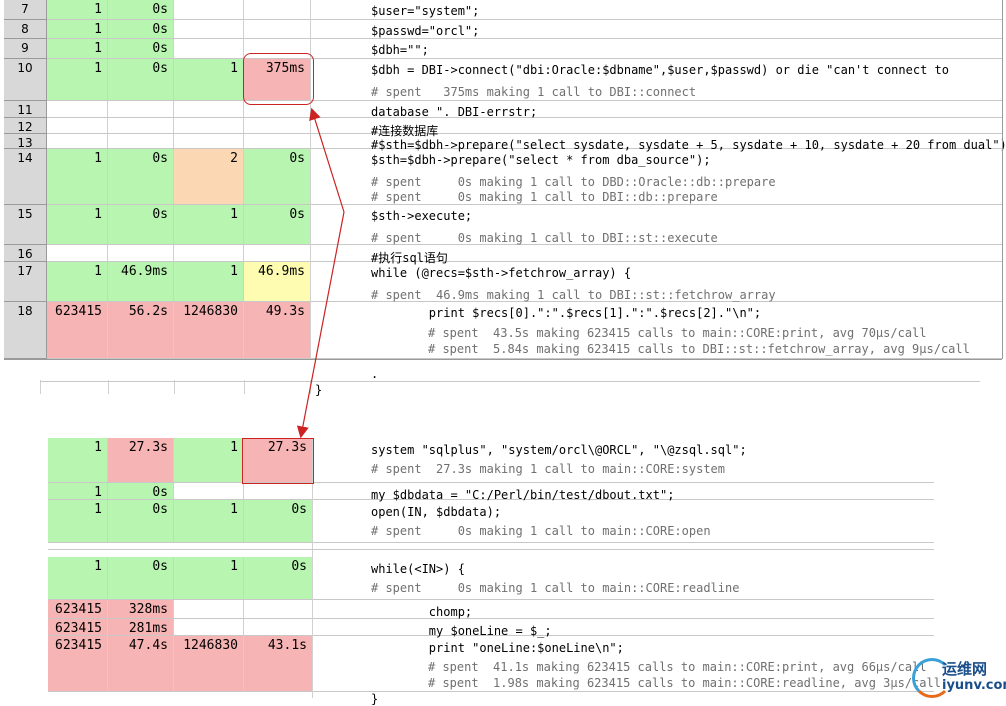 The height and width of the screenshot is (706, 1006). What do you see at coordinates (400, 50) in the screenshot?
I see `code-line: $dbh="";` at bounding box center [400, 50].